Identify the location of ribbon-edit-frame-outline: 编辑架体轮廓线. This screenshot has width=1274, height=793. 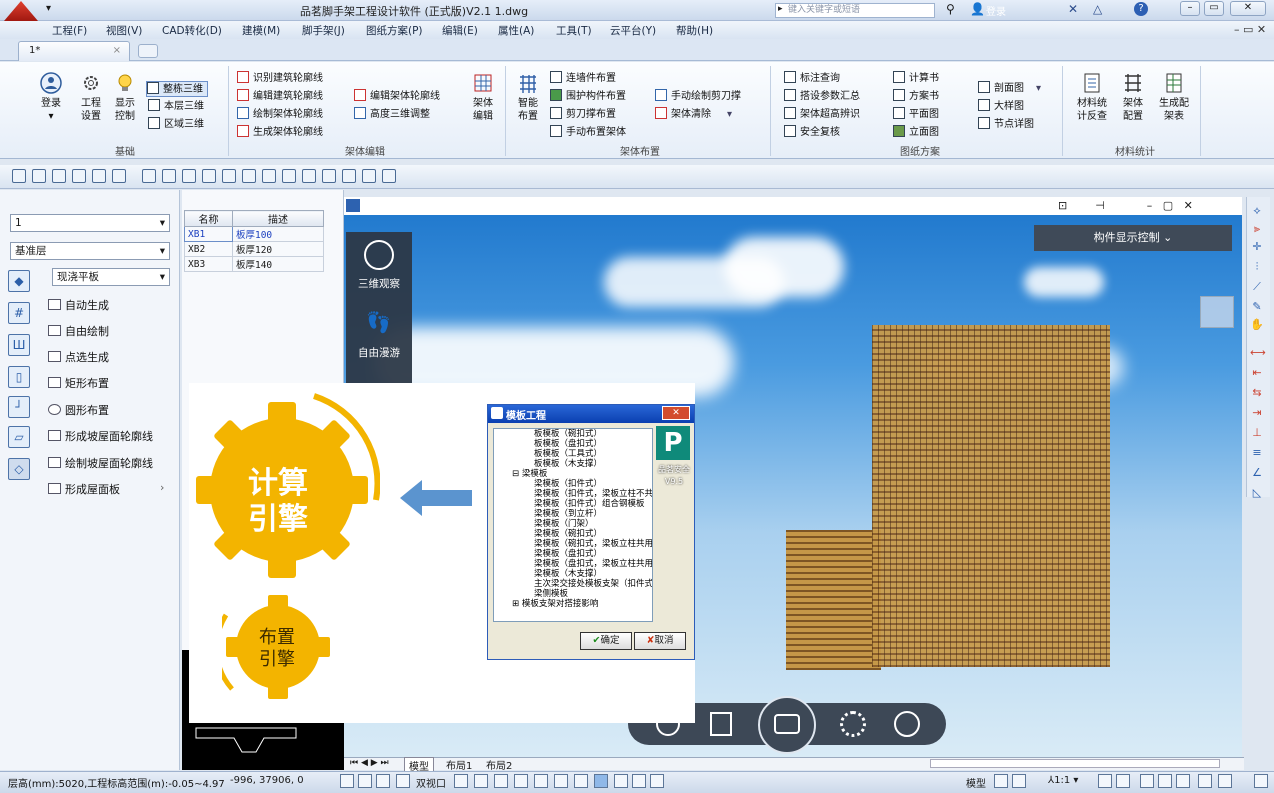
(397, 97).